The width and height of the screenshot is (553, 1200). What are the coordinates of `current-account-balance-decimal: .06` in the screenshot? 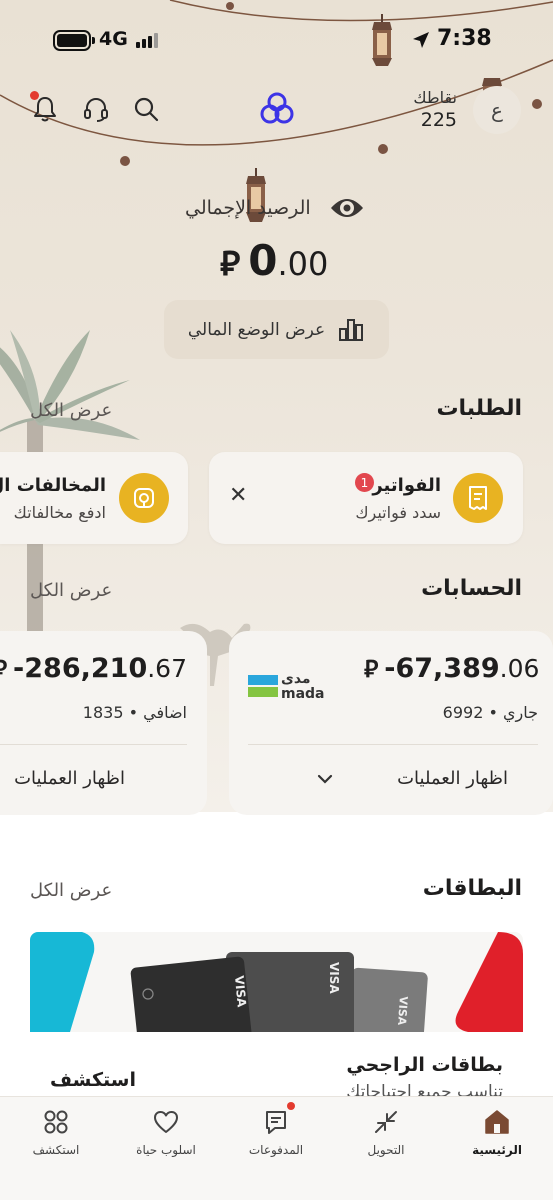 It's located at (519, 668).